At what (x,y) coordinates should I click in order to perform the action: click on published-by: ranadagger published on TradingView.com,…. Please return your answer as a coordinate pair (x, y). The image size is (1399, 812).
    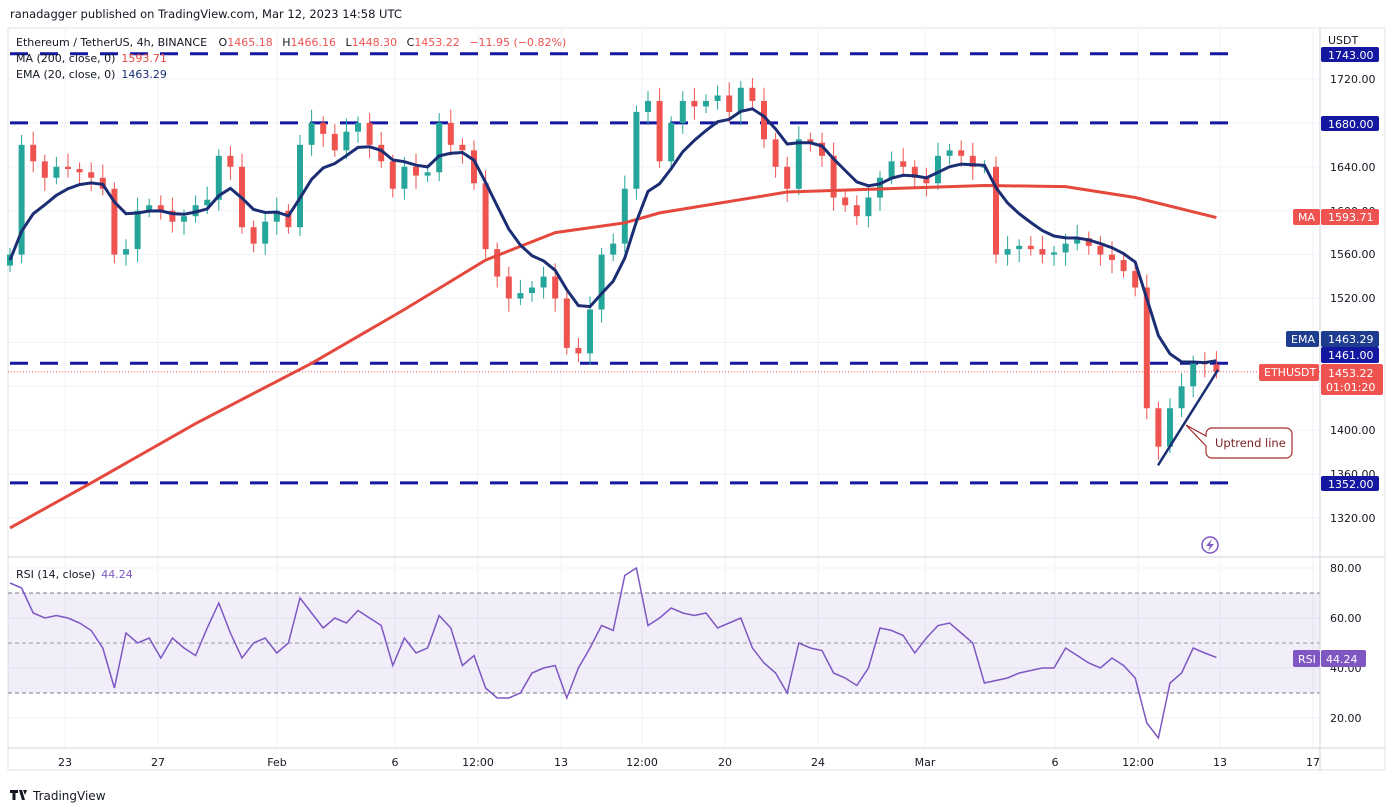
    Looking at the image, I should click on (206, 14).